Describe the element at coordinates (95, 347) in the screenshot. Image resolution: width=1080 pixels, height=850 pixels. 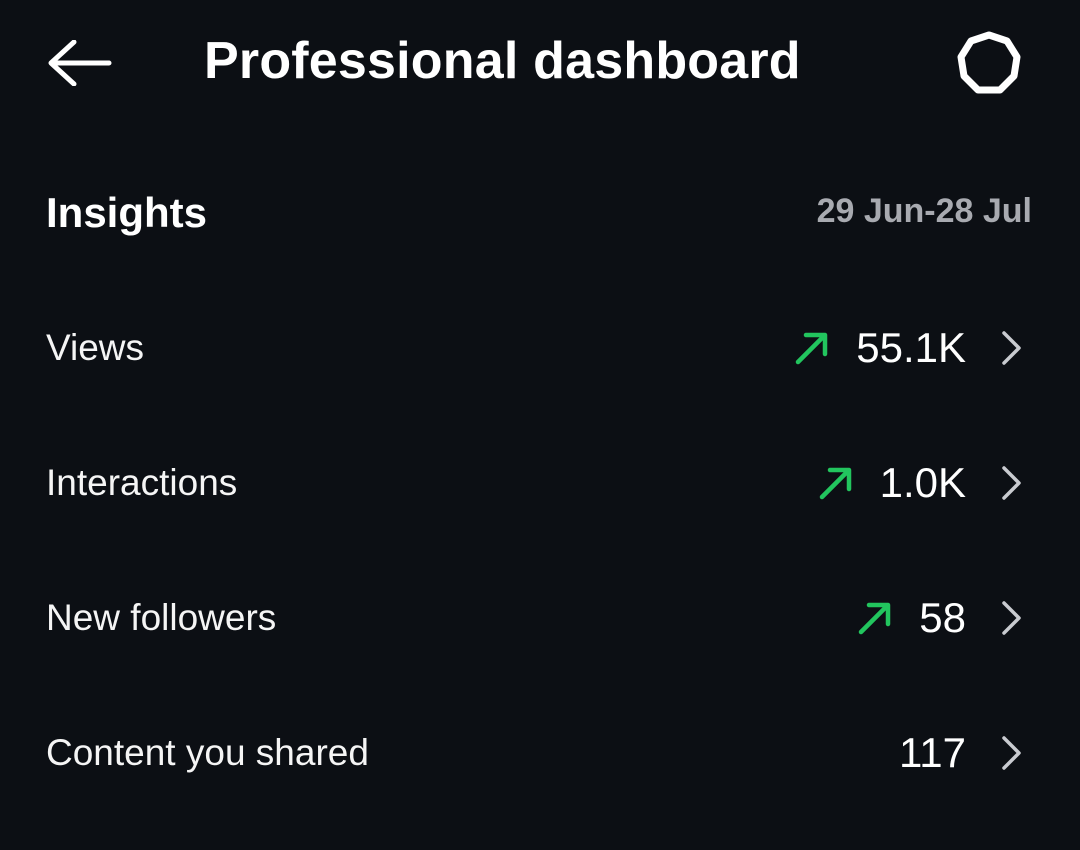
I see `metric-label: Views` at that location.